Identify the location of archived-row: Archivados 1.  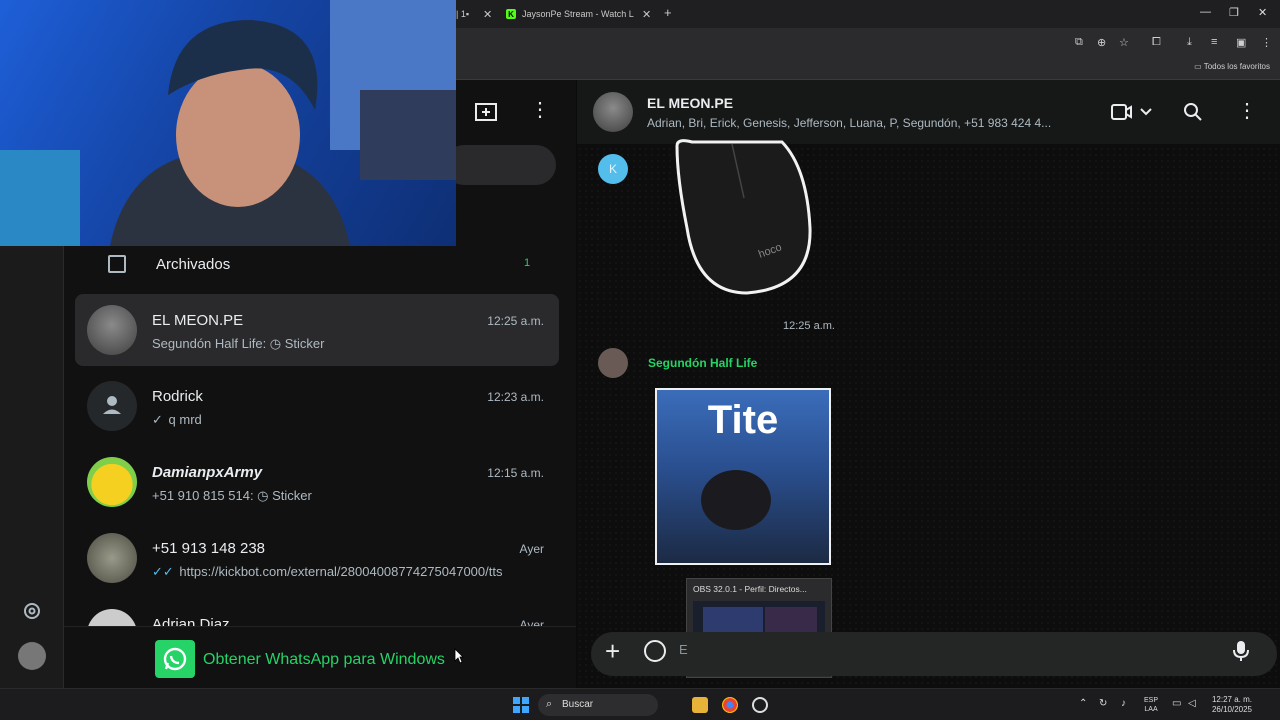
(320, 264).